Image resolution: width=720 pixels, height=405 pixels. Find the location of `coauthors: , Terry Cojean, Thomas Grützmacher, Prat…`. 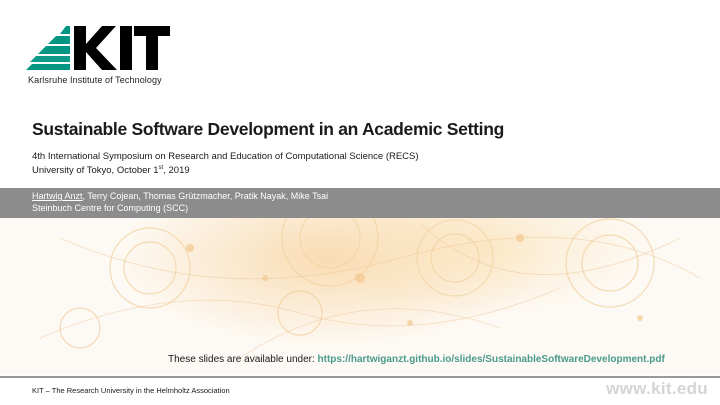

coauthors: , Terry Cojean, Thomas Grützmacher, Prat… is located at coordinates (205, 196).